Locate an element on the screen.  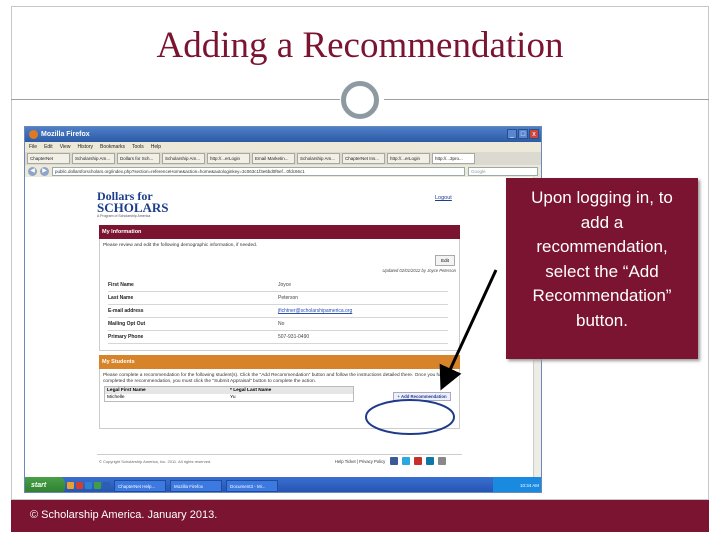
callout-arrow is located at coordinates (468, 330).